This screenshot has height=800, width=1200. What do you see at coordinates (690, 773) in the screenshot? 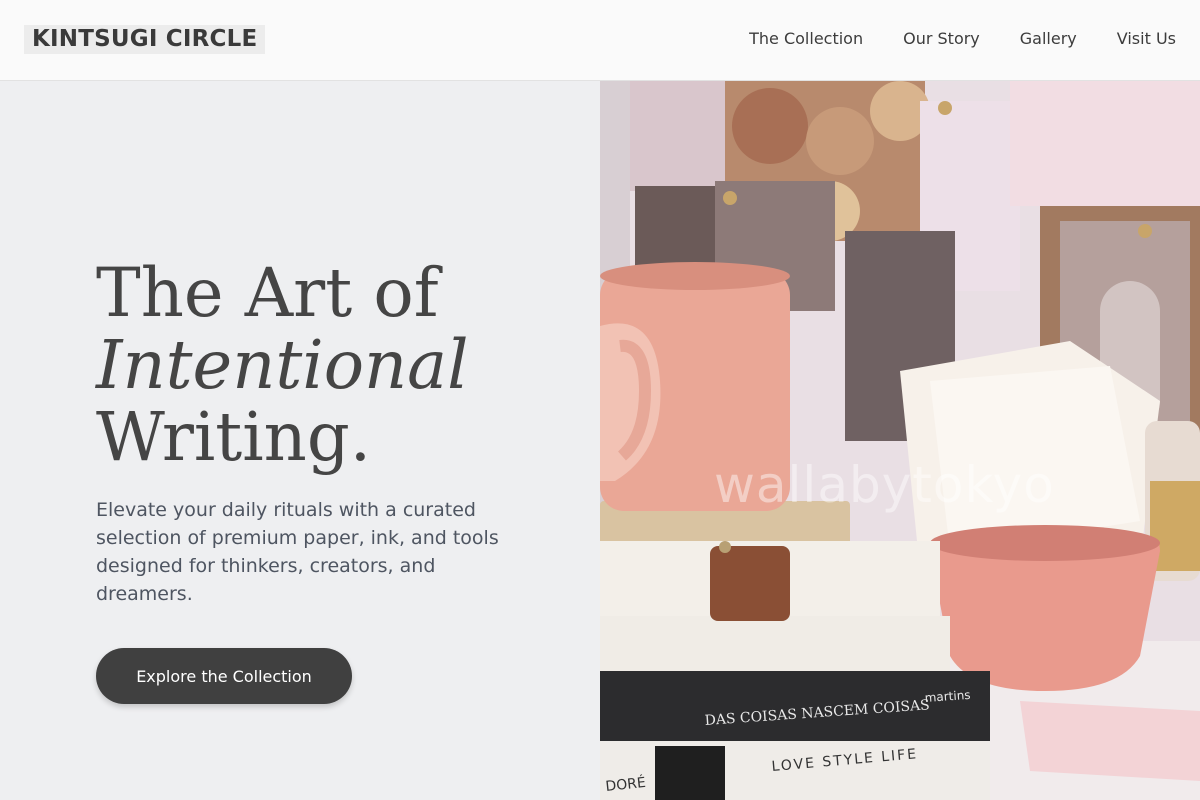
I see `bottom-book-spine-band` at bounding box center [690, 773].